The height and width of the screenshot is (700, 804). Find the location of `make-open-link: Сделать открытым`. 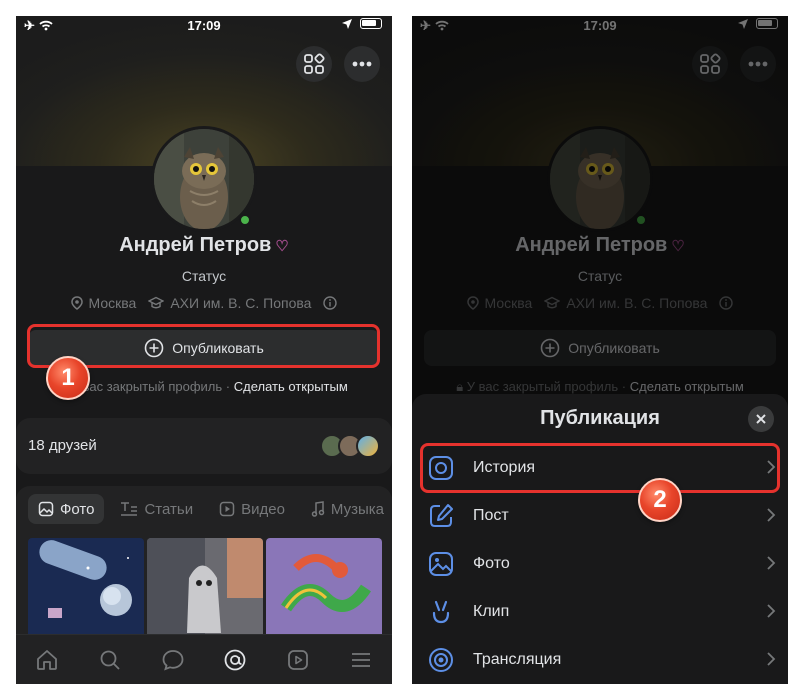

make-open-link: Сделать открытым is located at coordinates (291, 386).